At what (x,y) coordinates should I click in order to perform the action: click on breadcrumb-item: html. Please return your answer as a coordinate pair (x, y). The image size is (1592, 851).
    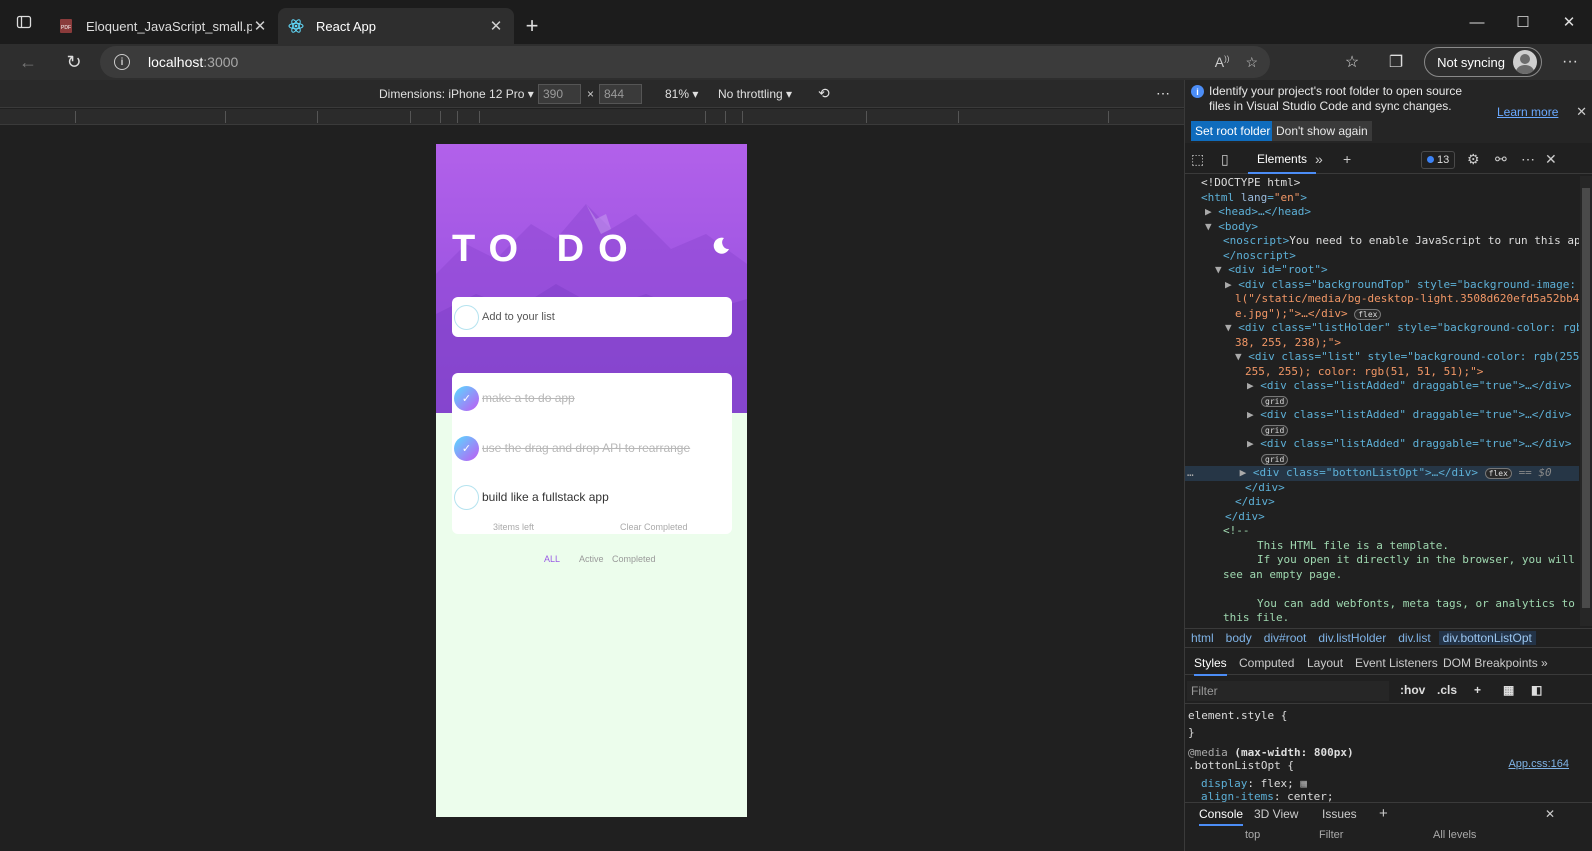
    Looking at the image, I should click on (1202, 638).